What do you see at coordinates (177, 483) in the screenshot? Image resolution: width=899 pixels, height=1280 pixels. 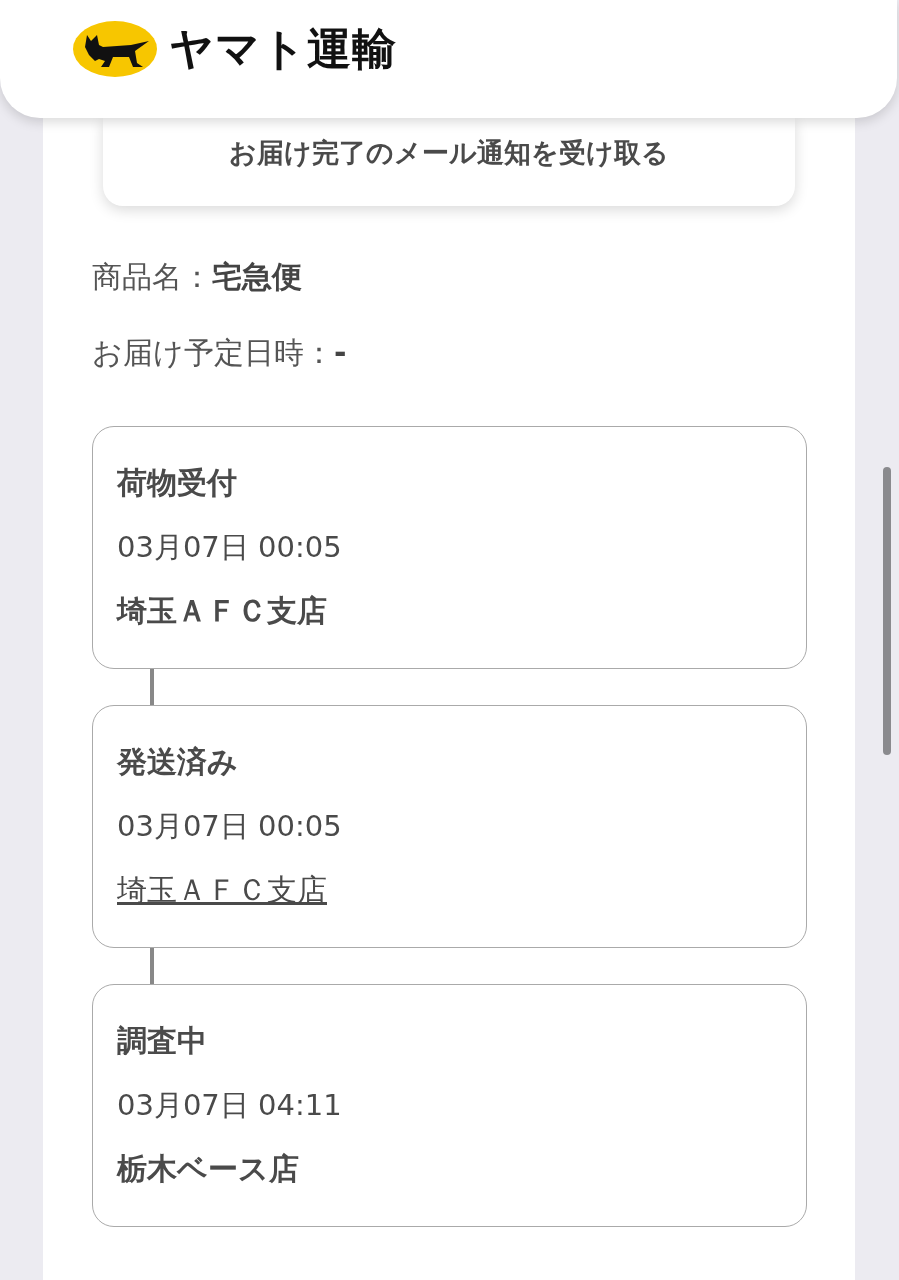 I see `status-text: 荷物受付` at bounding box center [177, 483].